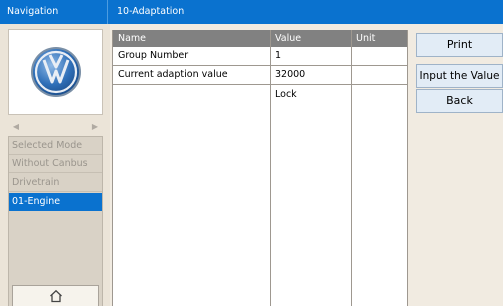  What do you see at coordinates (251, 12) in the screenshot?
I see `top-bar: Navigation 10-Adaptation` at bounding box center [251, 12].